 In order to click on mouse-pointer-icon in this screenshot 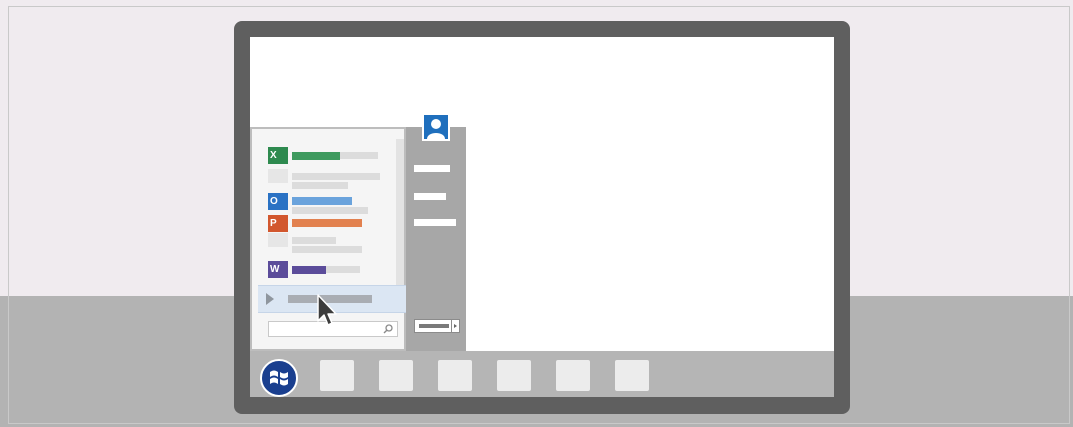, I will do `click(327, 310)`.